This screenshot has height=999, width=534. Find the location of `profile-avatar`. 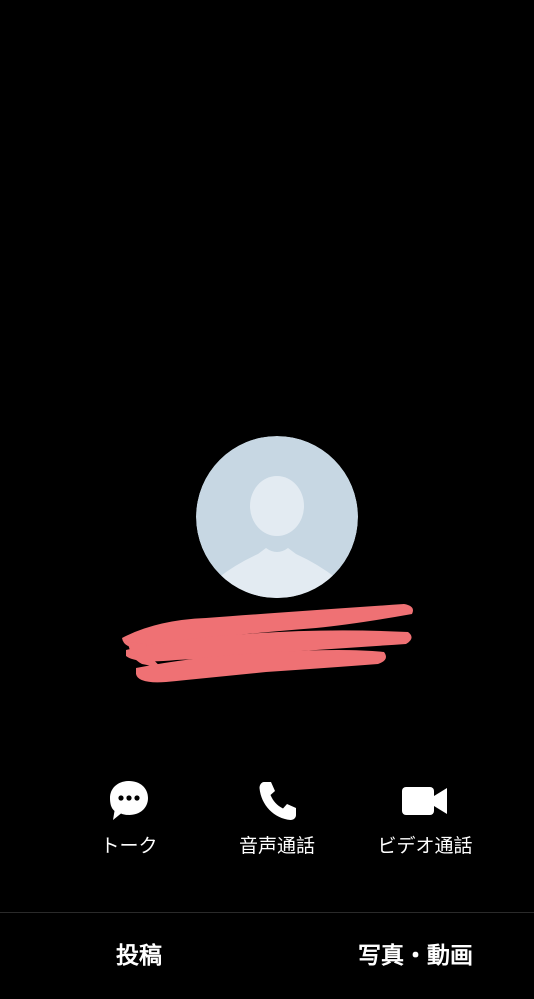

profile-avatar is located at coordinates (277, 517).